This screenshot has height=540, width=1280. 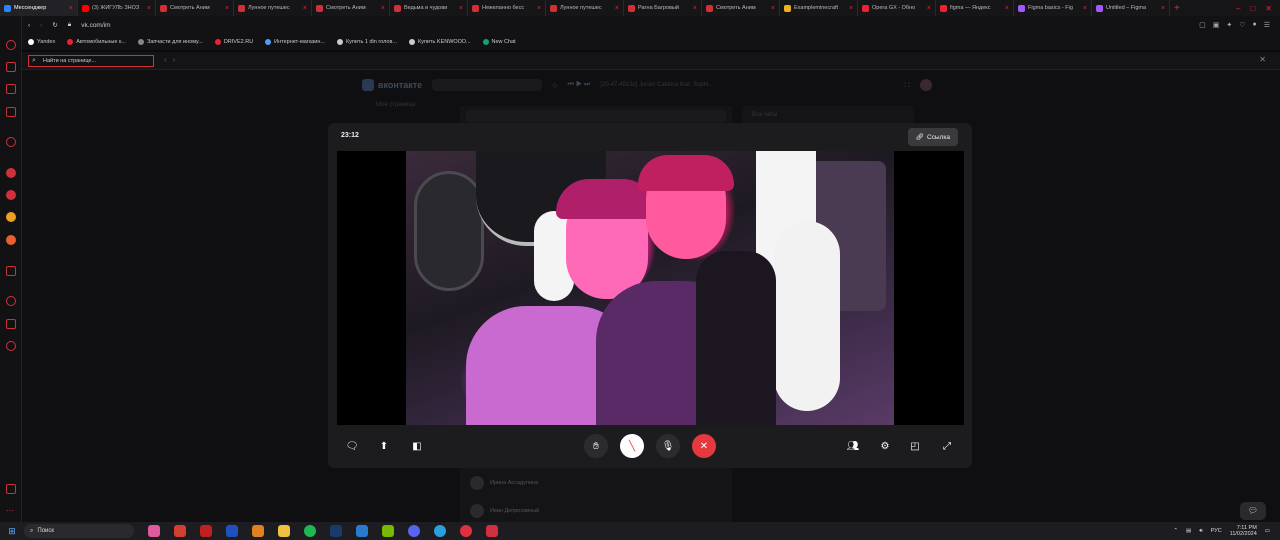 What do you see at coordinates (632, 446) in the screenshot?
I see `camera-toggle-button: ╲` at bounding box center [632, 446].